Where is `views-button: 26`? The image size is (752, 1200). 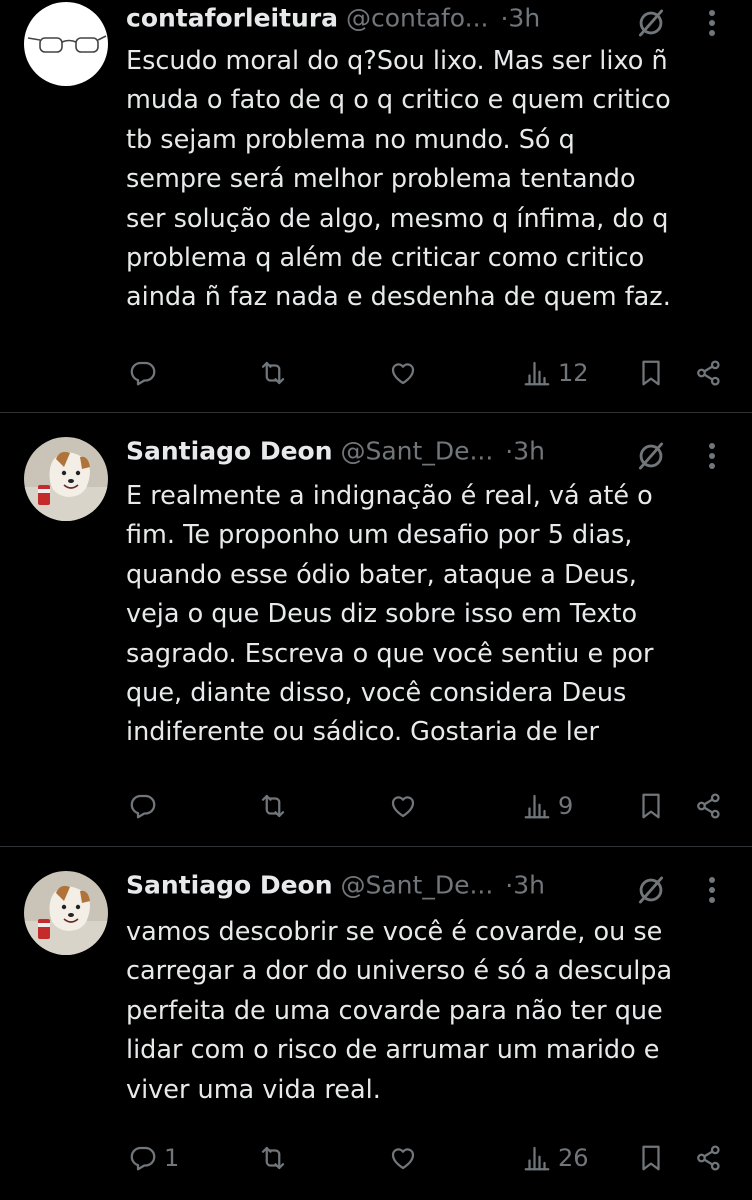 views-button: 26 is located at coordinates (555, 1158).